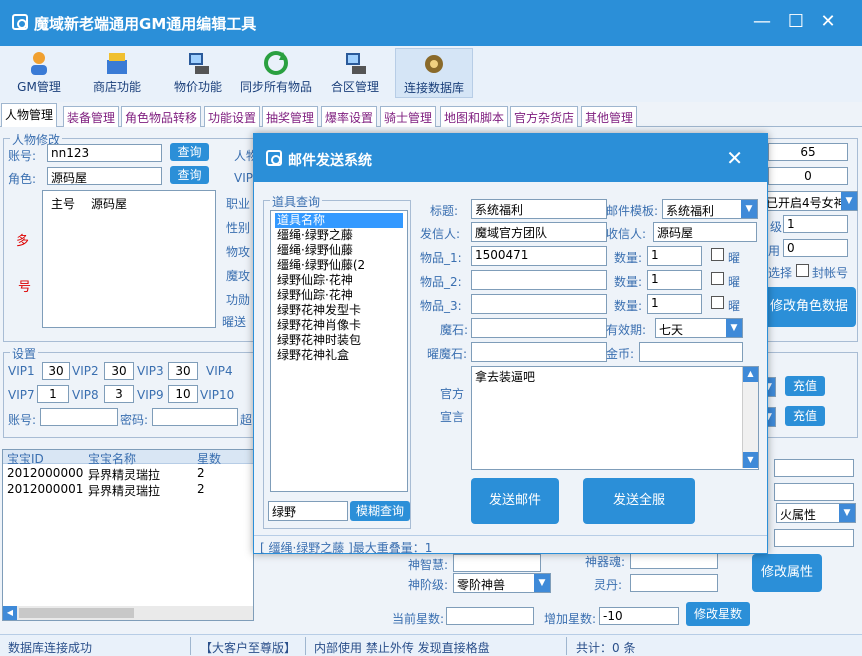 Image resolution: width=862 pixels, height=656 pixels. Describe the element at coordinates (290, 116) in the screenshot. I see `tab-lottery: 抽奖管理` at that location.